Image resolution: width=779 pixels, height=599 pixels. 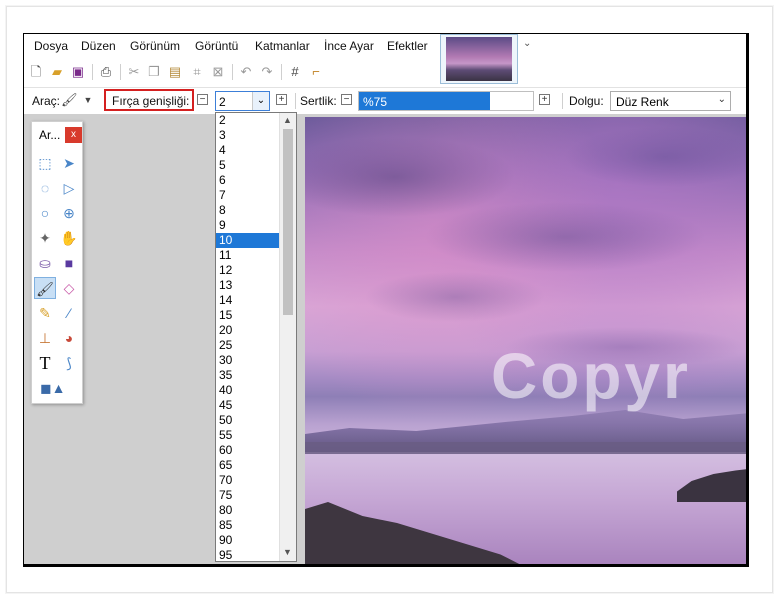 I want to click on brush-width-value: 2, so click(x=222, y=102).